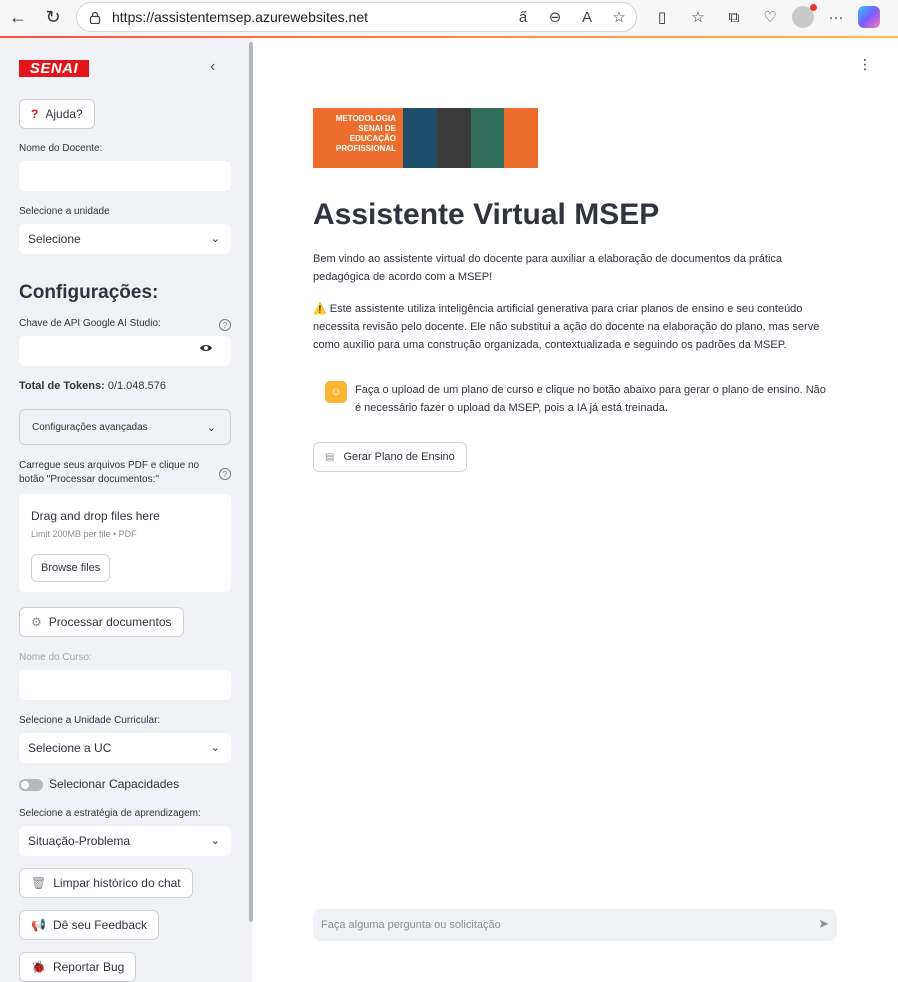 The image size is (898, 982). What do you see at coordinates (110, 813) in the screenshot?
I see `estrategia-label: Selecione a estratégia de aprendizagem:` at bounding box center [110, 813].